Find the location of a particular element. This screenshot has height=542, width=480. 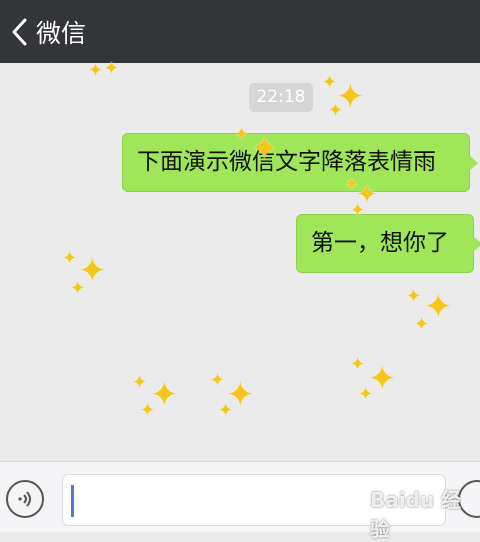

back-button: 微信 is located at coordinates (48, 32).